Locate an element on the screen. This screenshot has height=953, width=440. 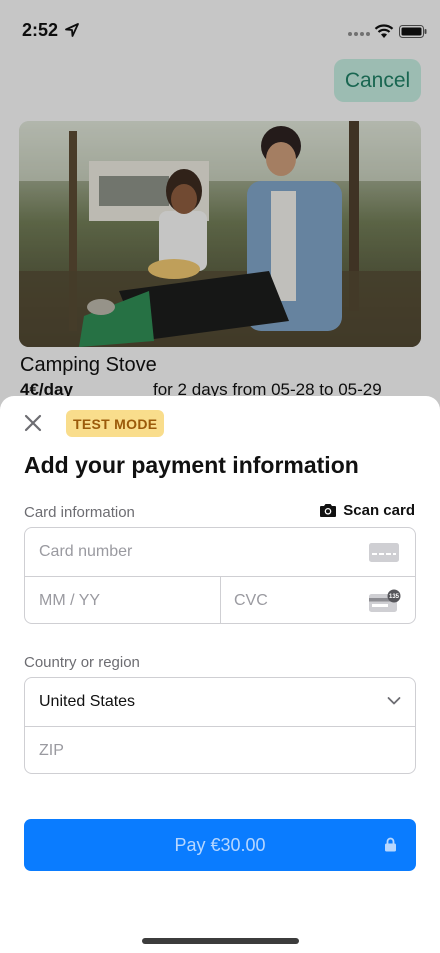
country-fields: United States ZIP is located at coordinates (220, 725).